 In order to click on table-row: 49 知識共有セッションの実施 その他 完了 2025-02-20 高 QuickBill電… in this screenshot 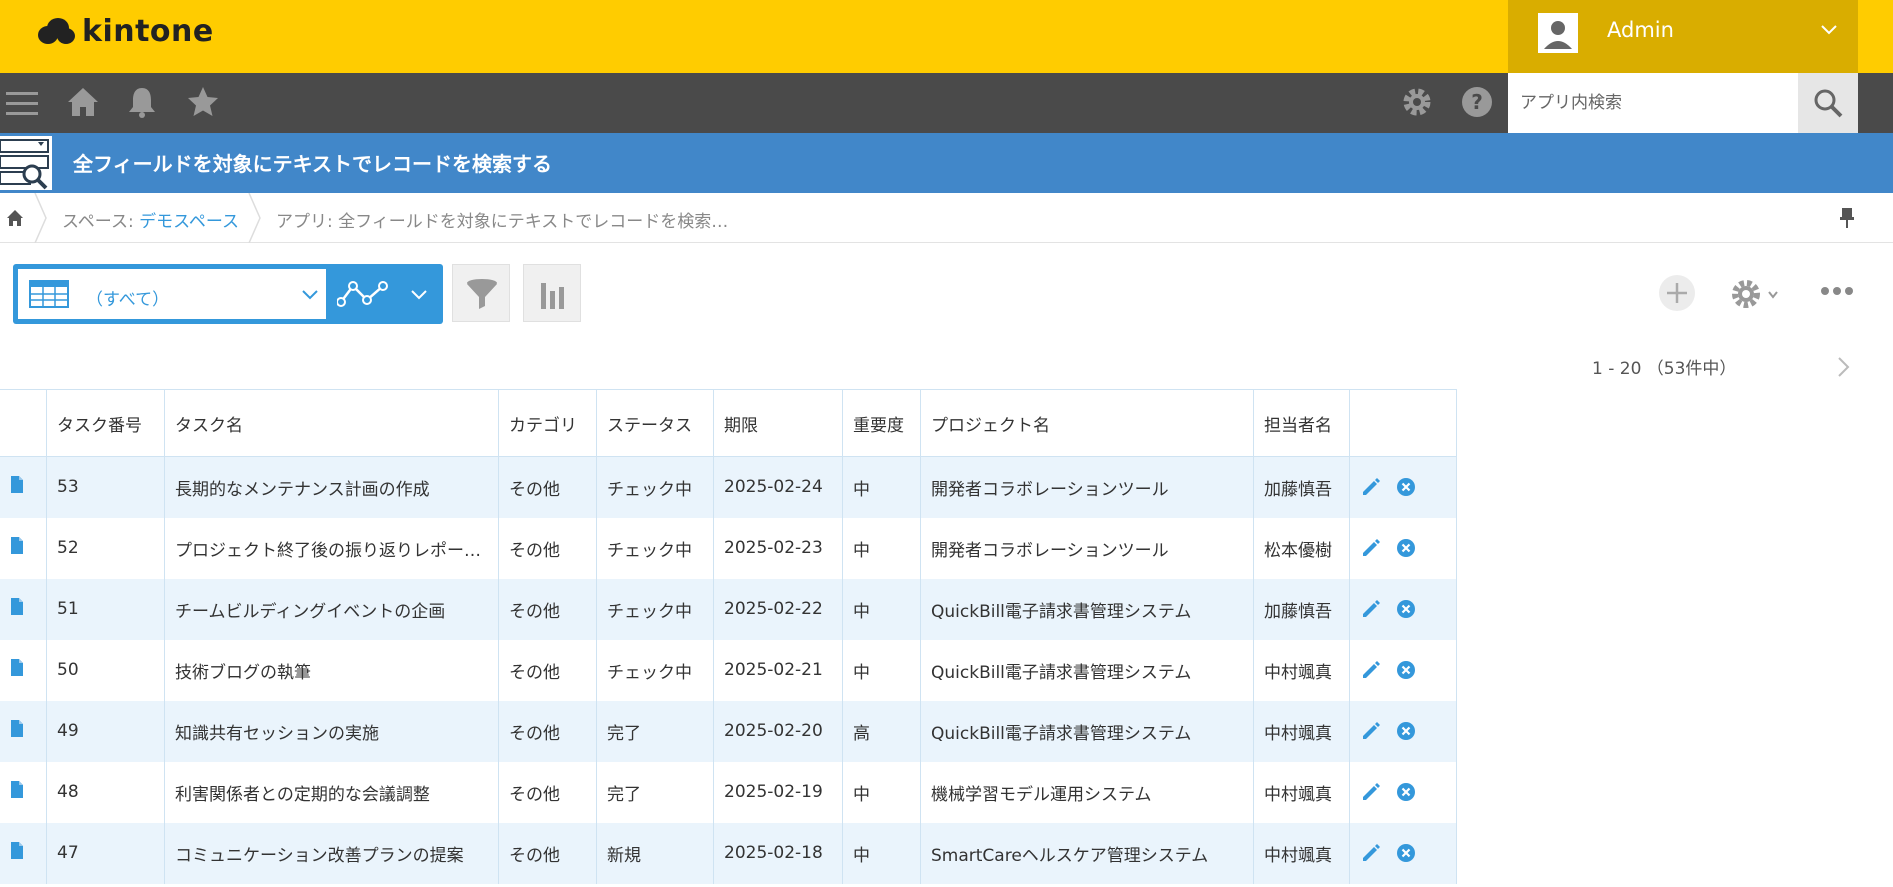, I will do `click(728, 731)`.